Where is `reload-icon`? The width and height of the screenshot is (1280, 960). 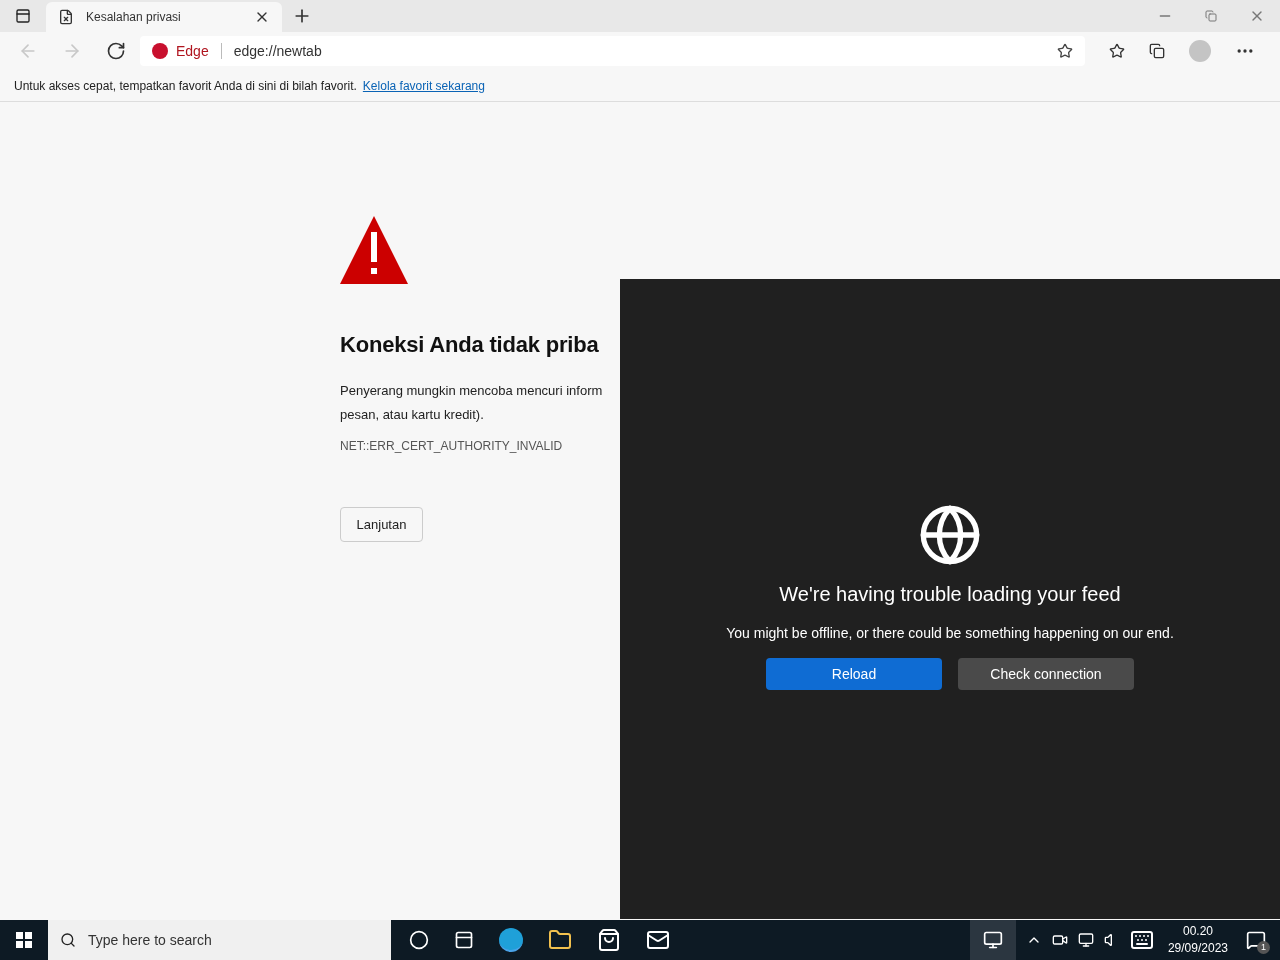
reload-icon is located at coordinates (116, 51).